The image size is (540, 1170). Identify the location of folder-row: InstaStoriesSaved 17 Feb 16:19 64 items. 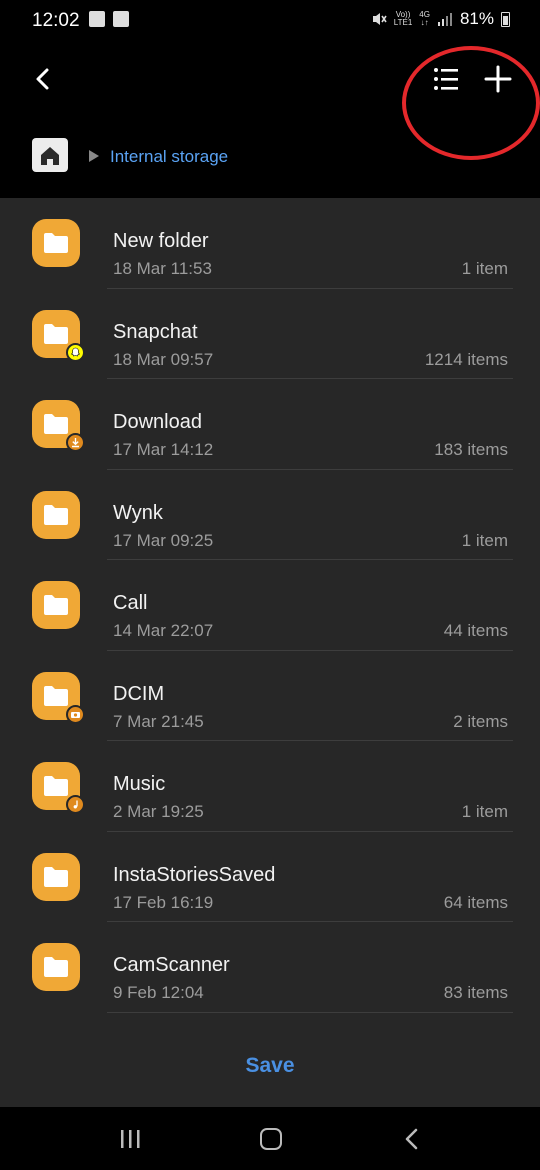
(270, 877).